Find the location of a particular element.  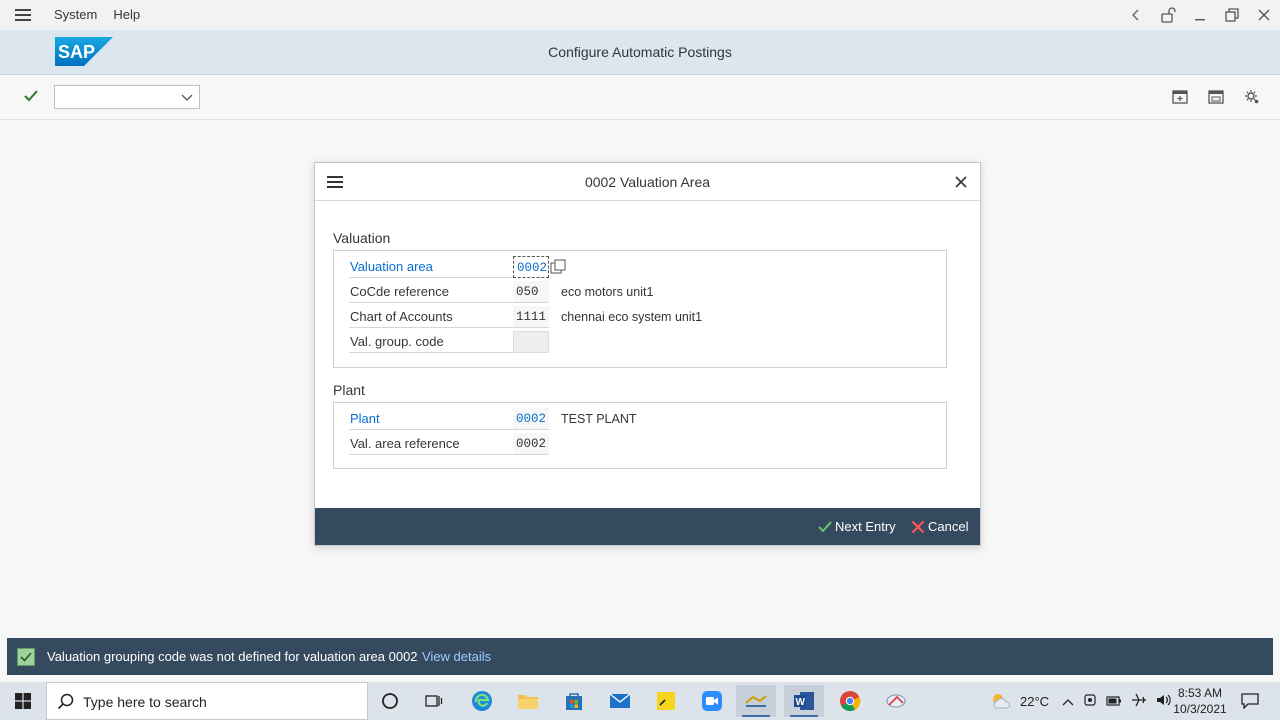

chart-of-accounts-label: Chart of Accounts is located at coordinates (431, 317).